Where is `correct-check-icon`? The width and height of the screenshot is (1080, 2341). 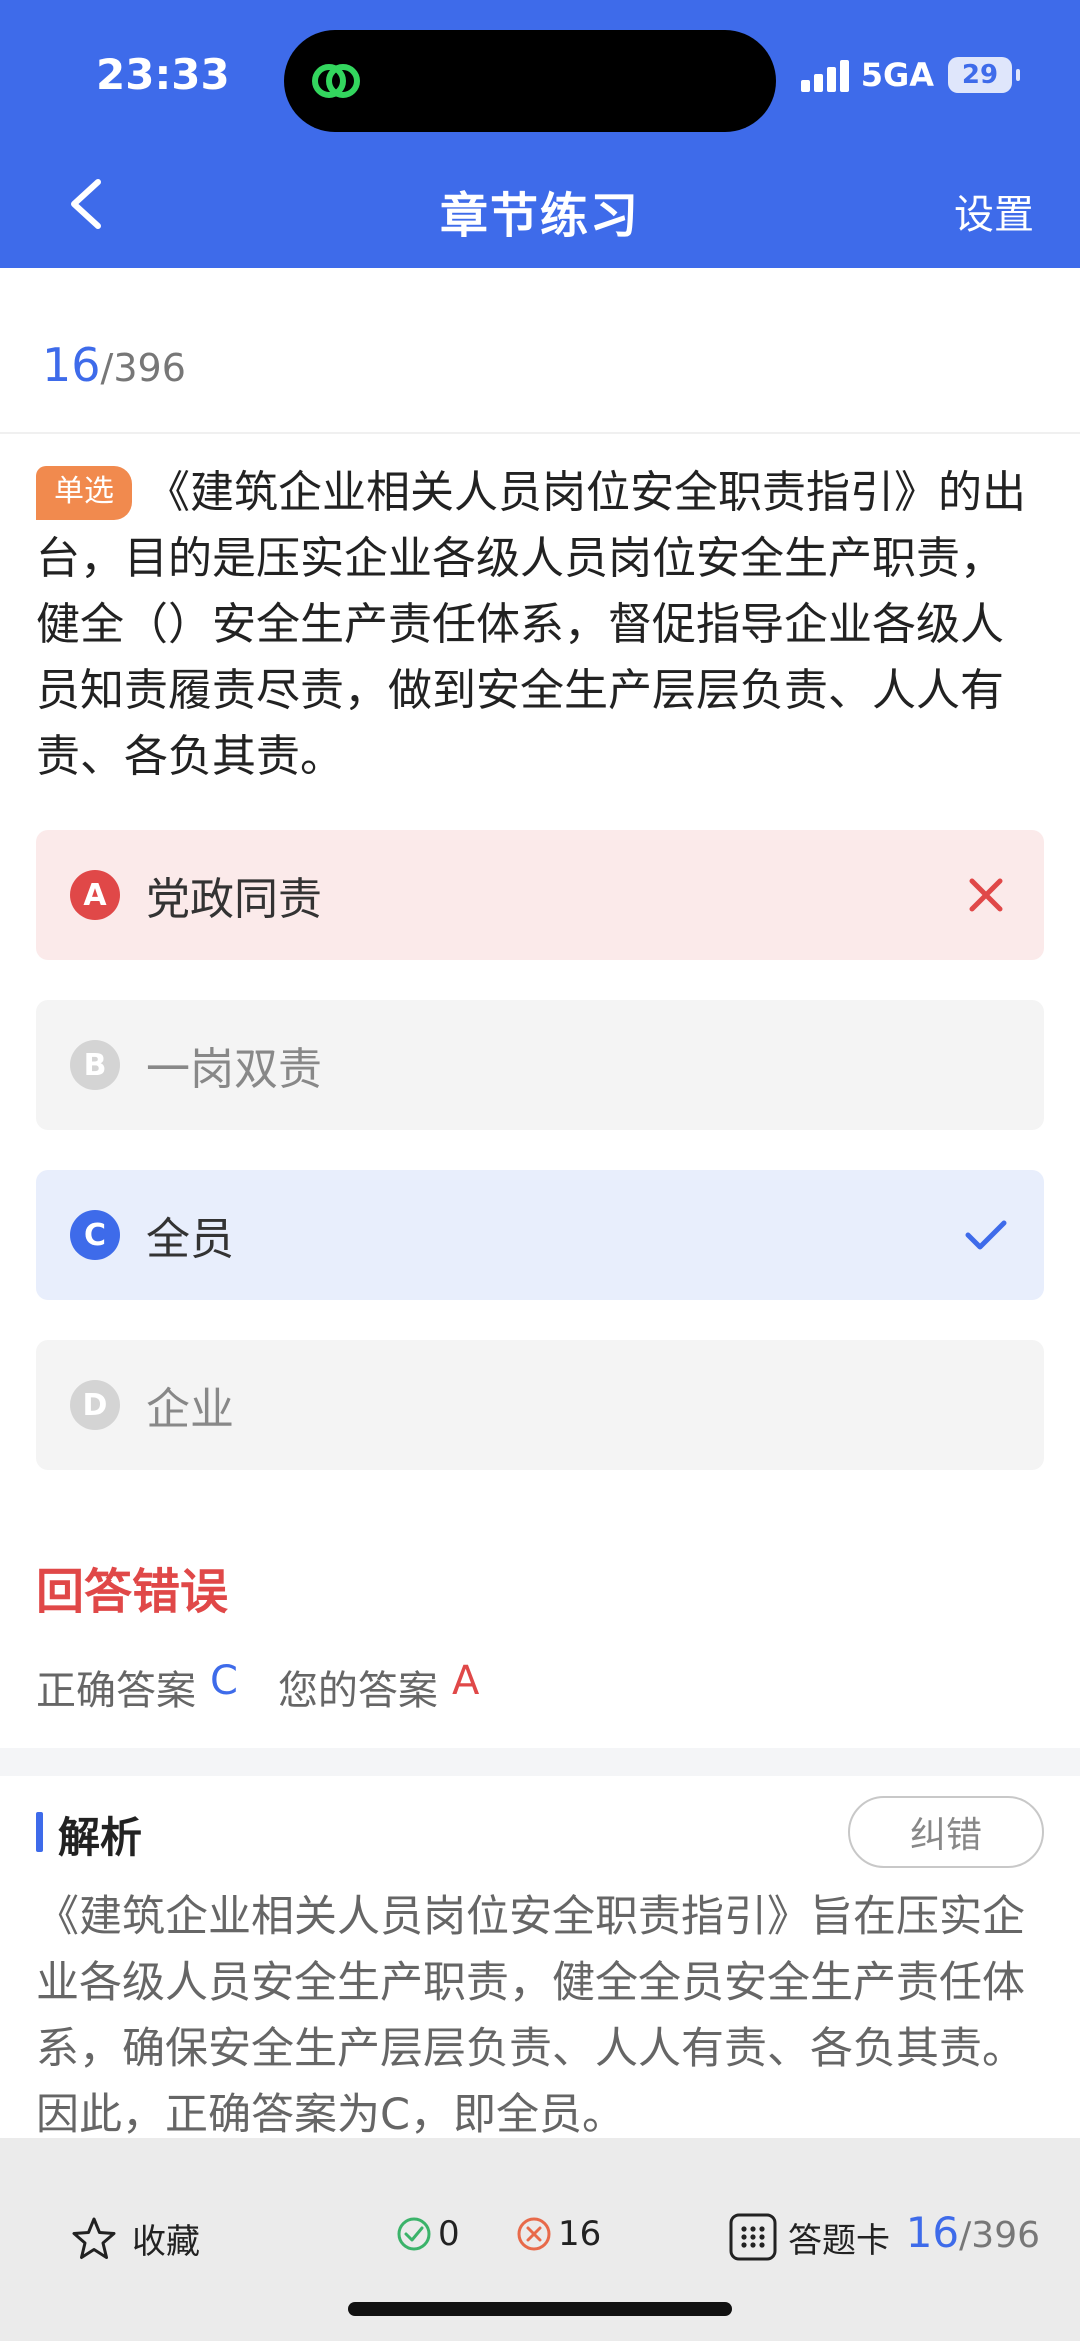
correct-check-icon is located at coordinates (986, 1235).